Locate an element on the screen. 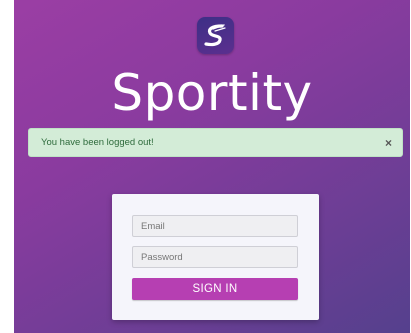  brand-title: Sportity is located at coordinates (212, 93).